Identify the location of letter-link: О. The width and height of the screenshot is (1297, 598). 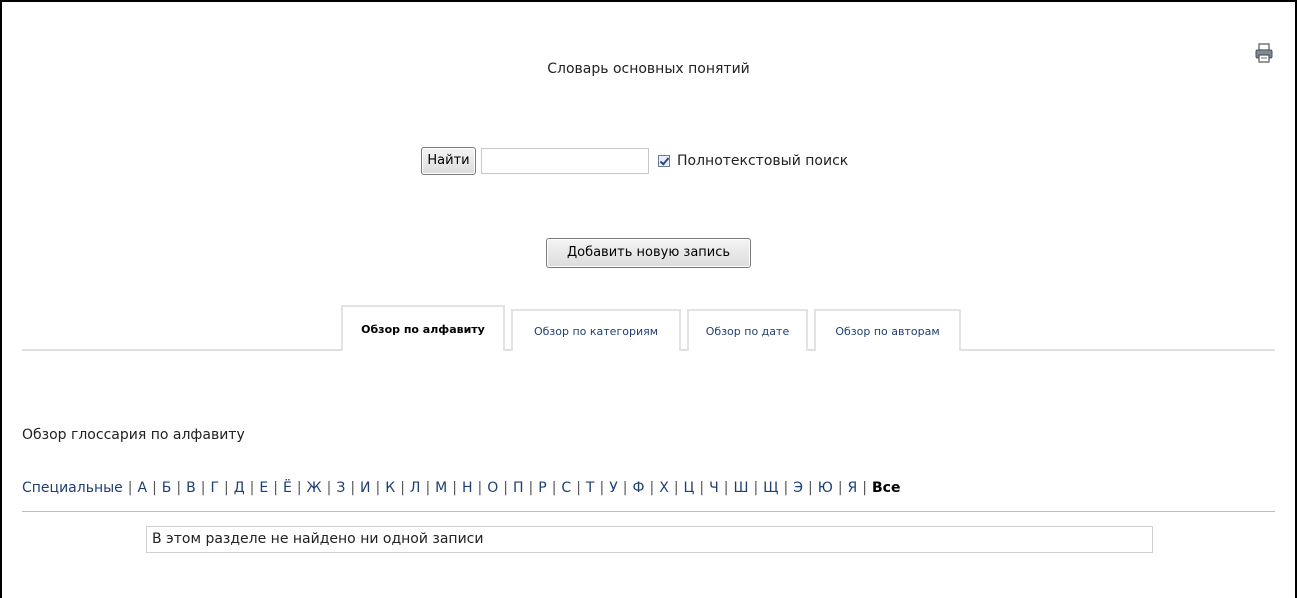
(492, 488).